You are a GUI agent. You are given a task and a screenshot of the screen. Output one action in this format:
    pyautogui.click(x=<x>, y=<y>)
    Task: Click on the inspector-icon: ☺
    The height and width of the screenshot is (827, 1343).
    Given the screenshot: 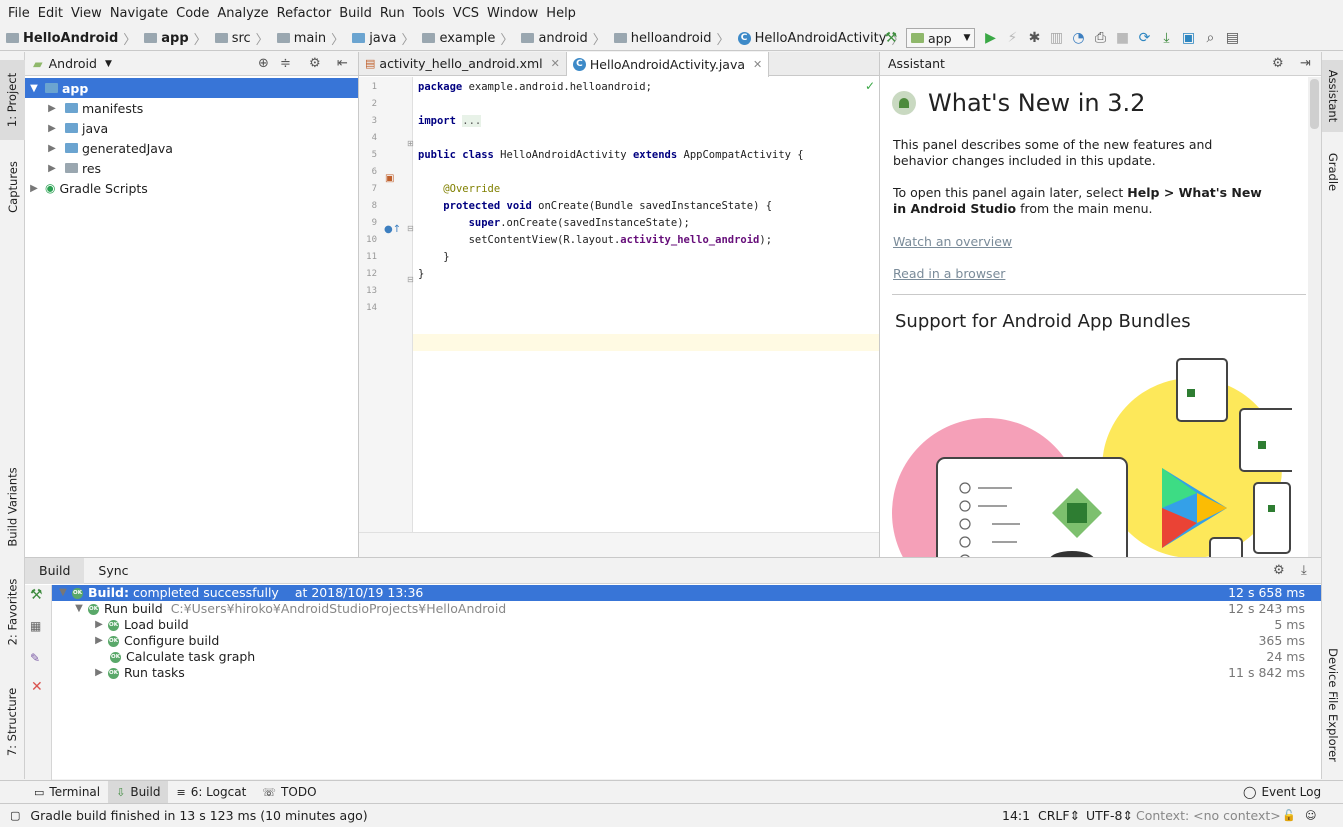 What is the action you would take?
    pyautogui.click(x=1310, y=815)
    